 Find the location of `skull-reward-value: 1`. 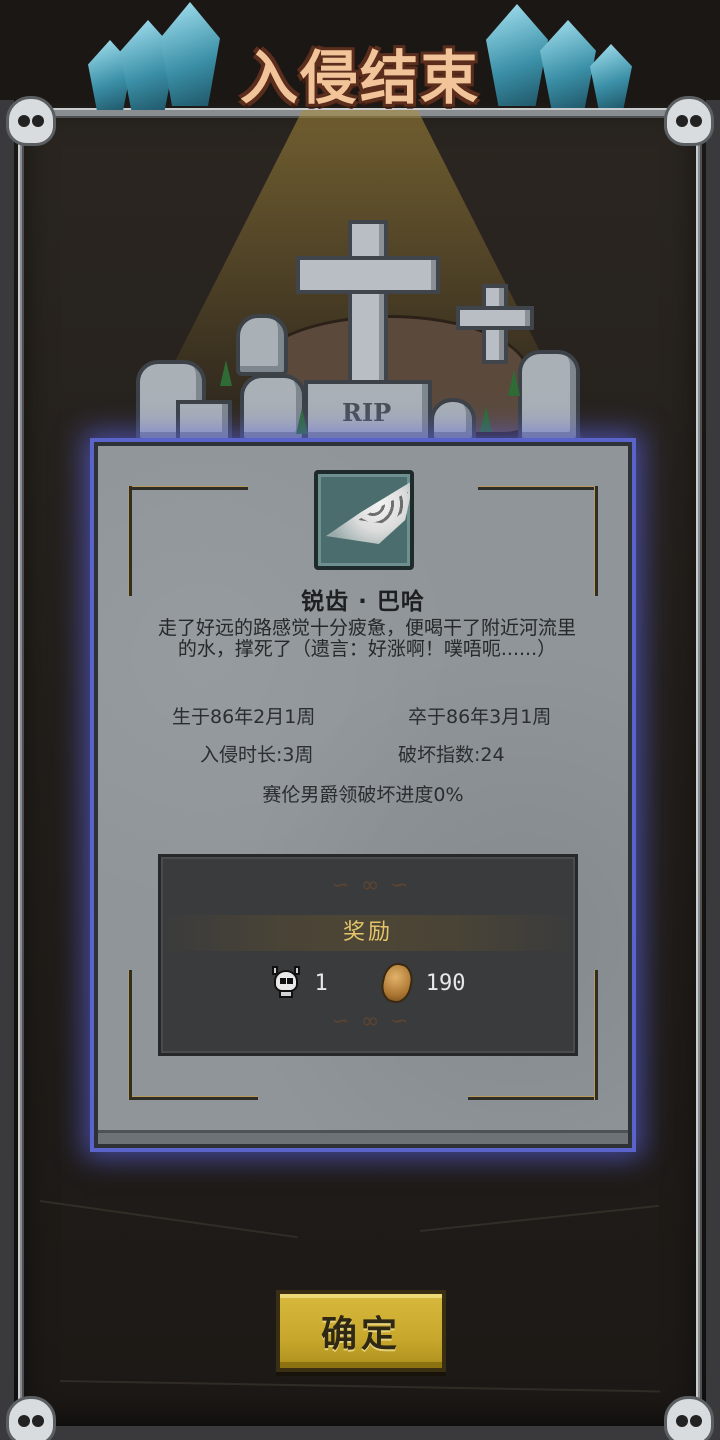

skull-reward-value: 1 is located at coordinates (321, 983).